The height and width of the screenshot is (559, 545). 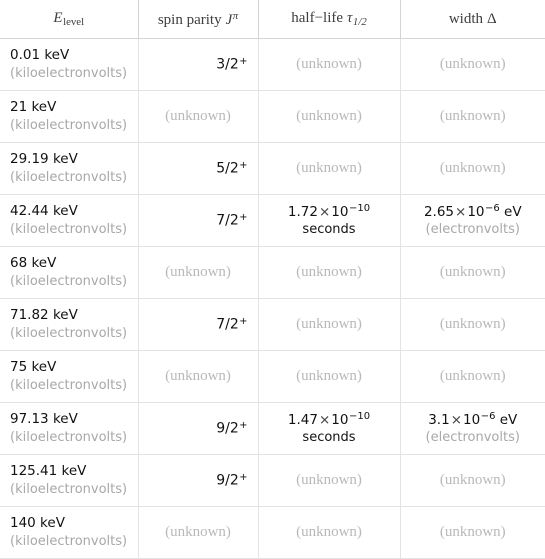 What do you see at coordinates (197, 64) in the screenshot?
I see `cell-spin-parity: 3/2+` at bounding box center [197, 64].